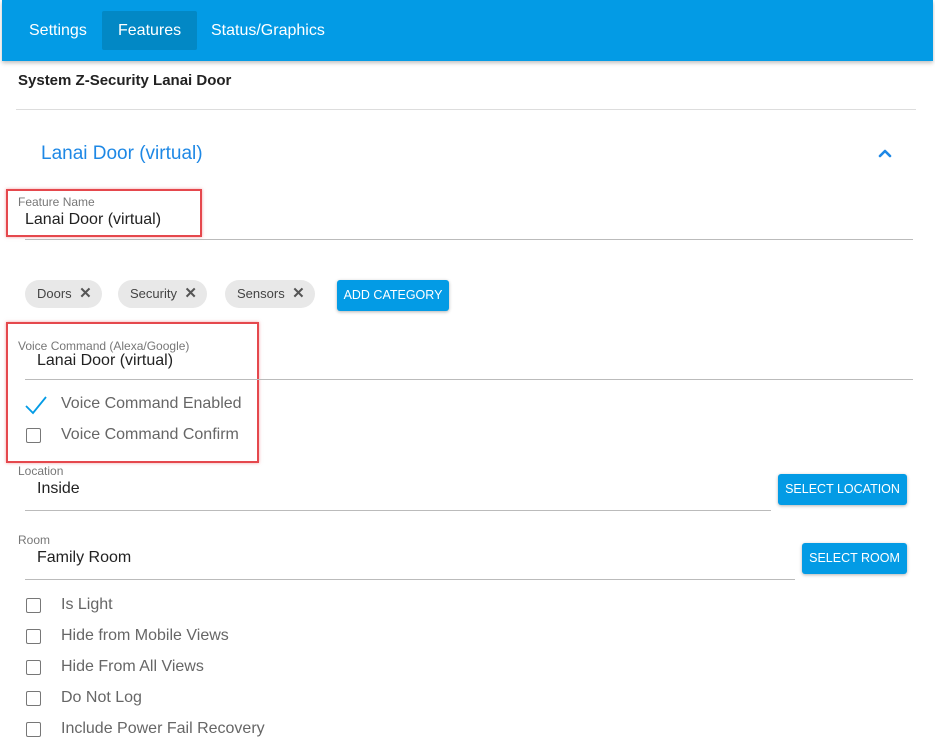 The image size is (935, 742). What do you see at coordinates (151, 403) in the screenshot?
I see `voice-enabled-label: Voice Command Enabled` at bounding box center [151, 403].